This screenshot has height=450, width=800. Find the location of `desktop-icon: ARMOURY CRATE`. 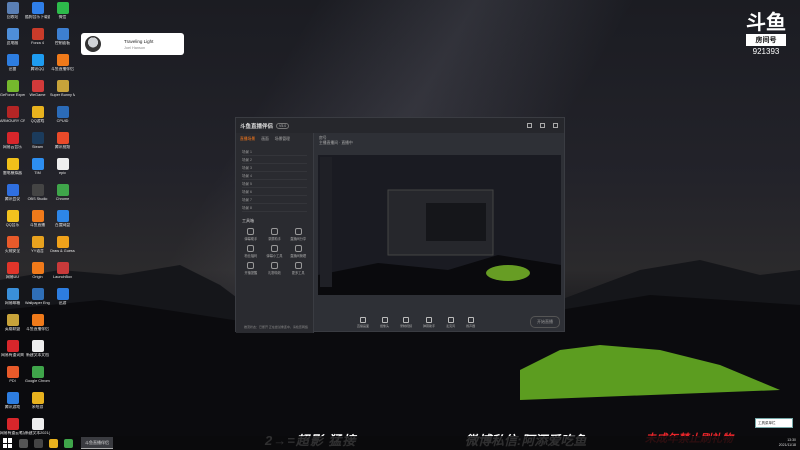

desktop-icon: ARMOURY CRATE is located at coordinates (12, 117).